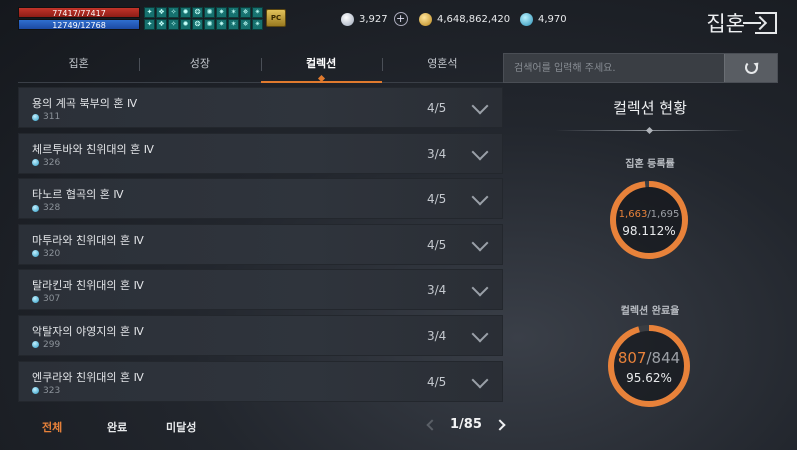 The height and width of the screenshot is (450, 797). I want to click on gem-icon, so click(526, 19).